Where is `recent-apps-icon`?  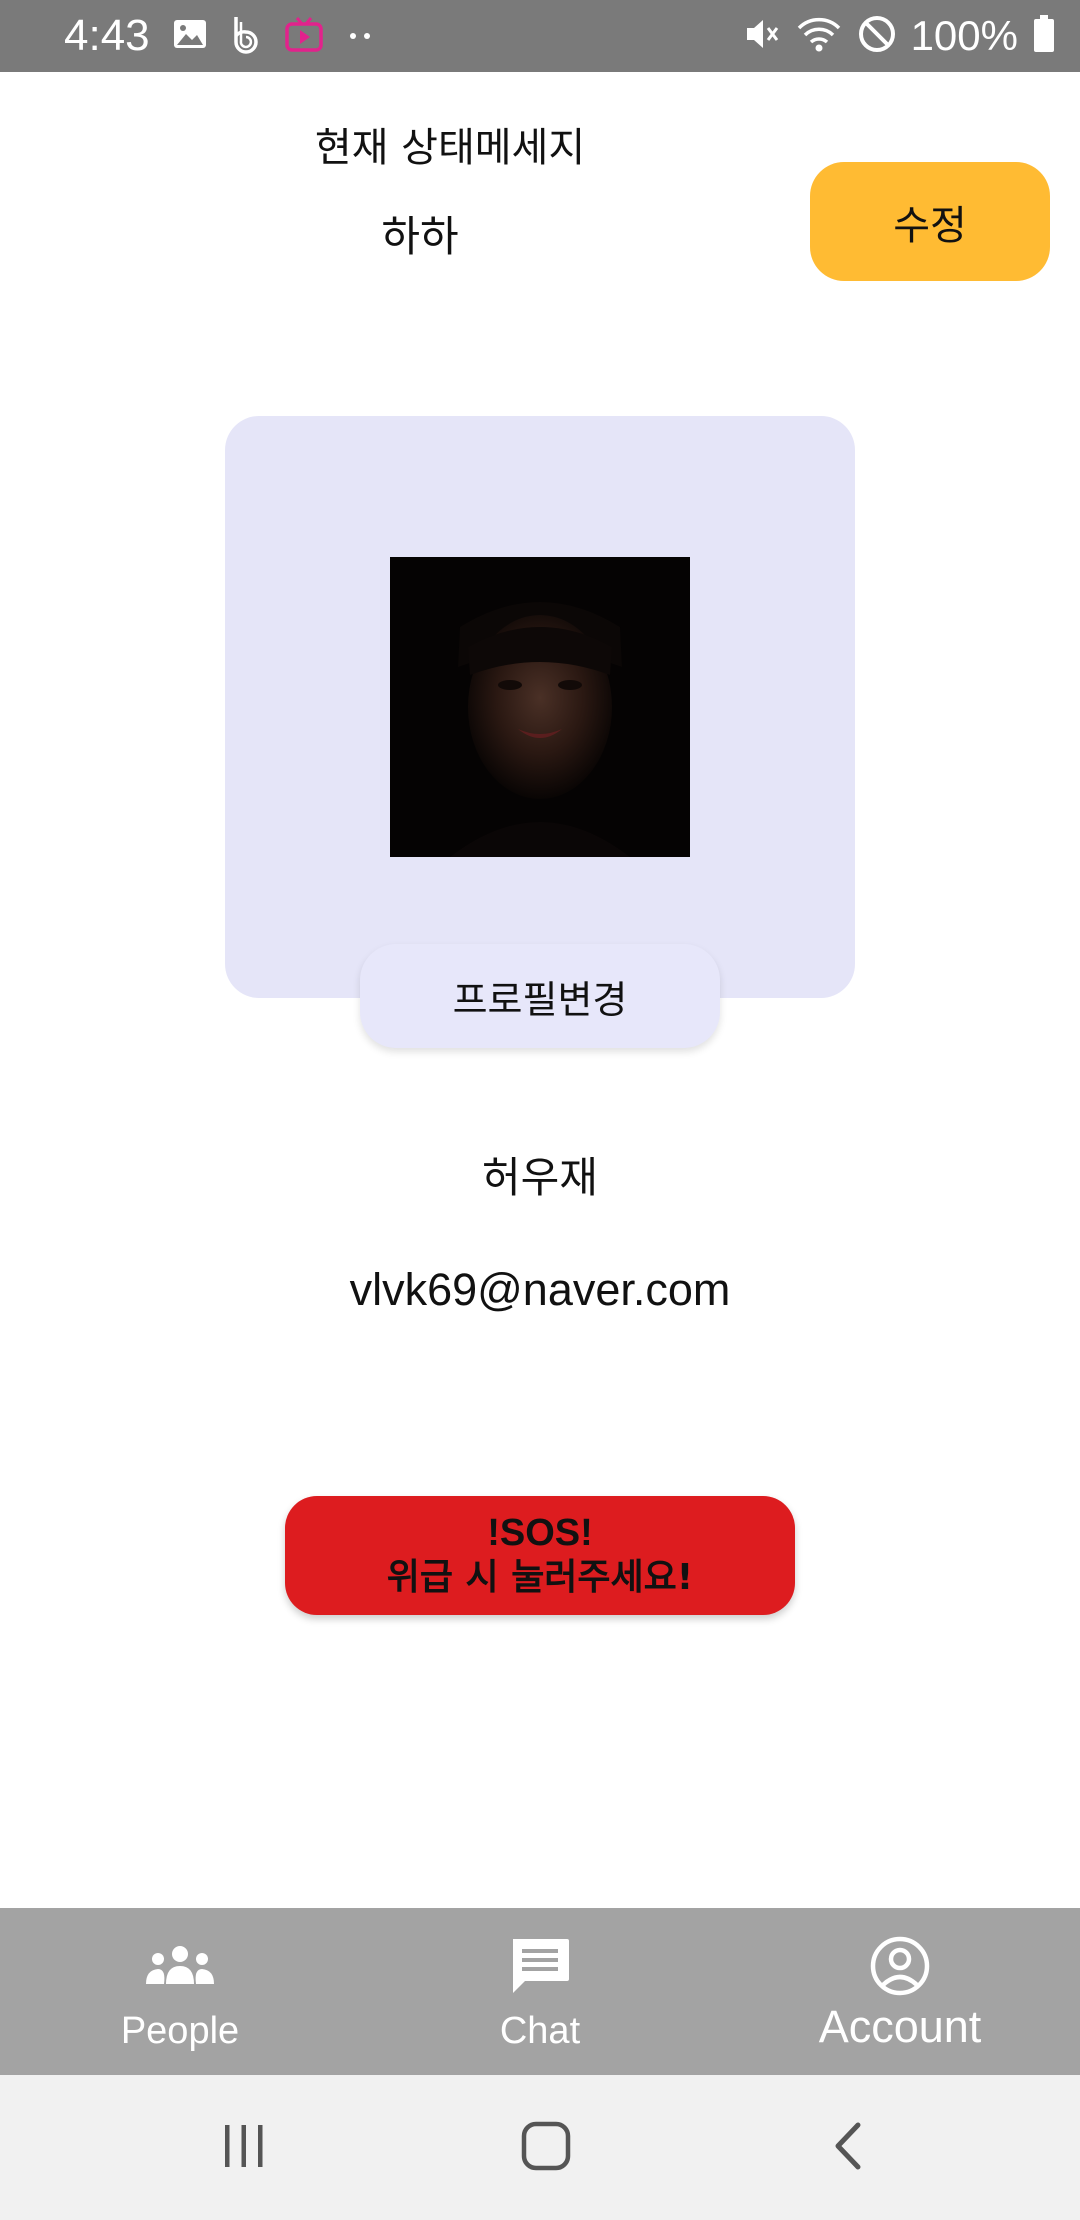
recent-apps-icon is located at coordinates (244, 2148).